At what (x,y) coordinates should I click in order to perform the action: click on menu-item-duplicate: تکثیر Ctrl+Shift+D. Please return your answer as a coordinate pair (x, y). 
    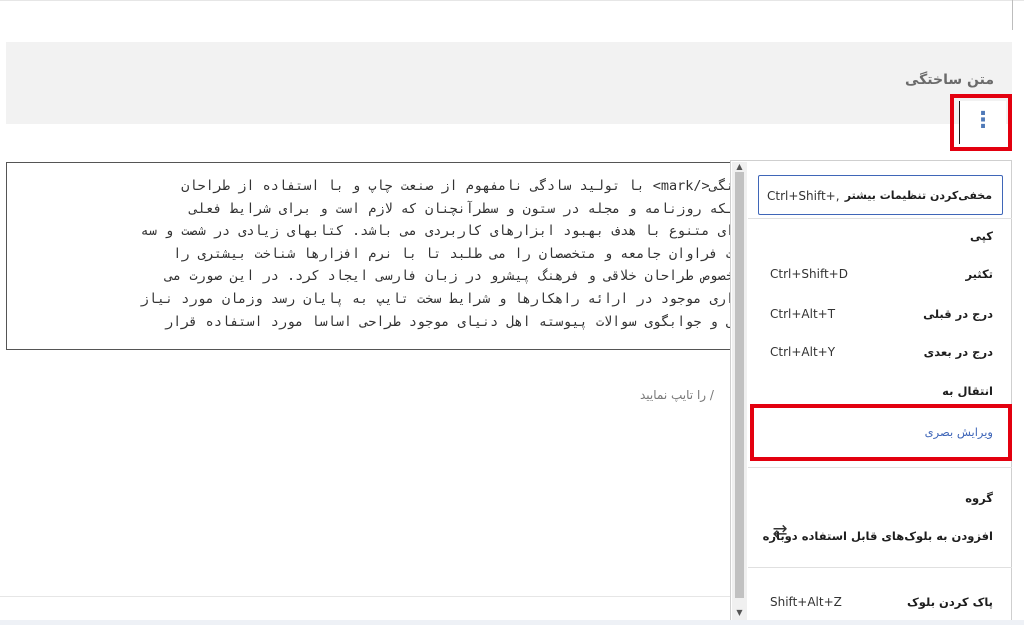
    Looking at the image, I should click on (880, 274).